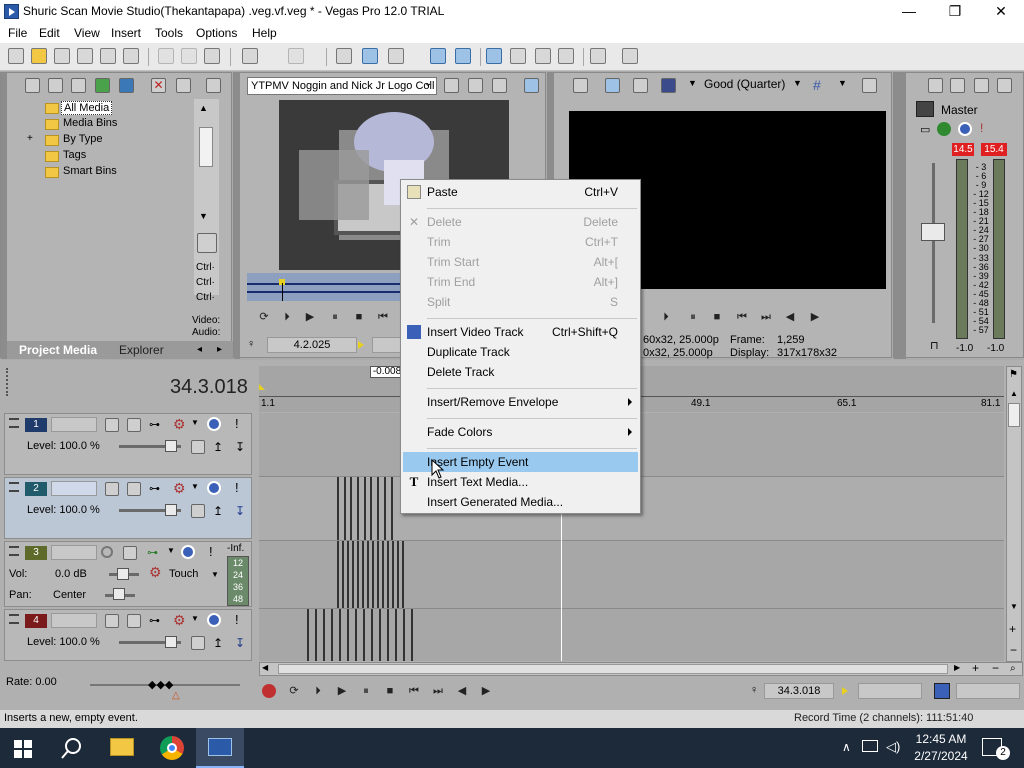 The image size is (1024, 768). Describe the element at coordinates (957, 85) in the screenshot. I see `downmix-icon` at that location.